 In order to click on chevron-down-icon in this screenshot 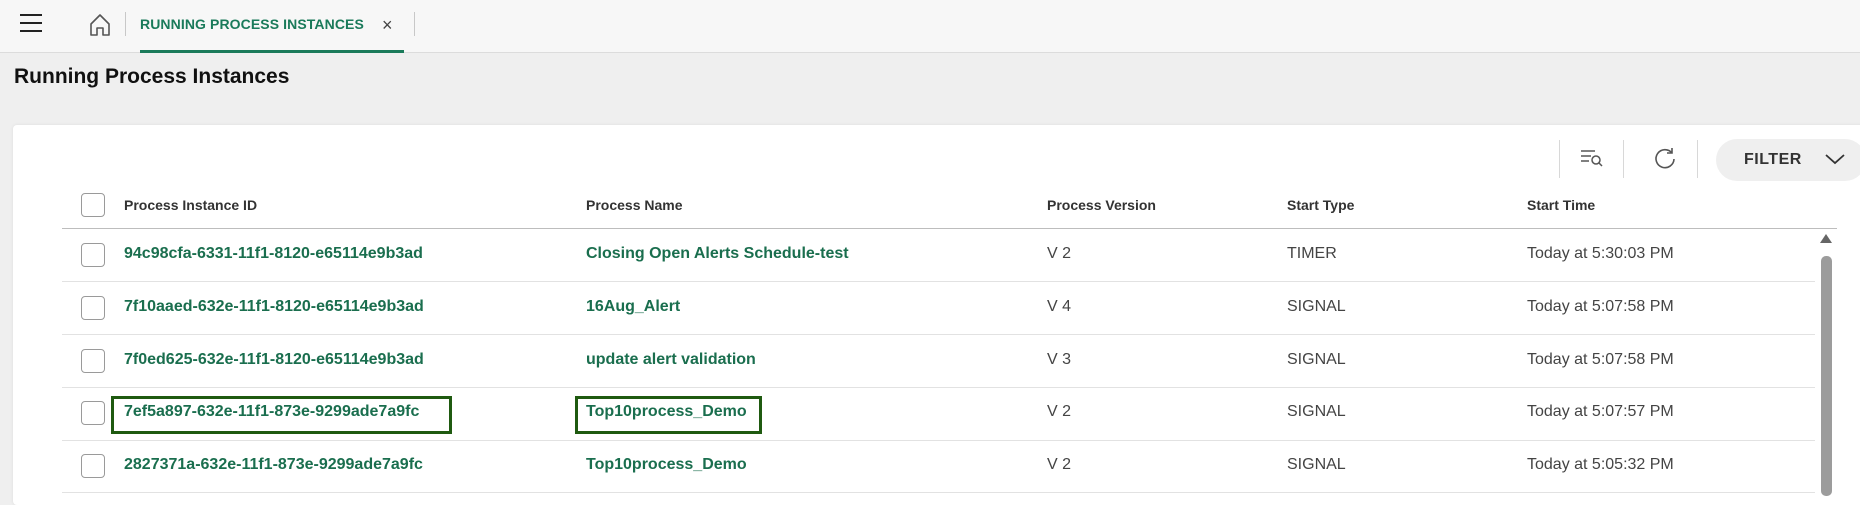, I will do `click(1835, 161)`.